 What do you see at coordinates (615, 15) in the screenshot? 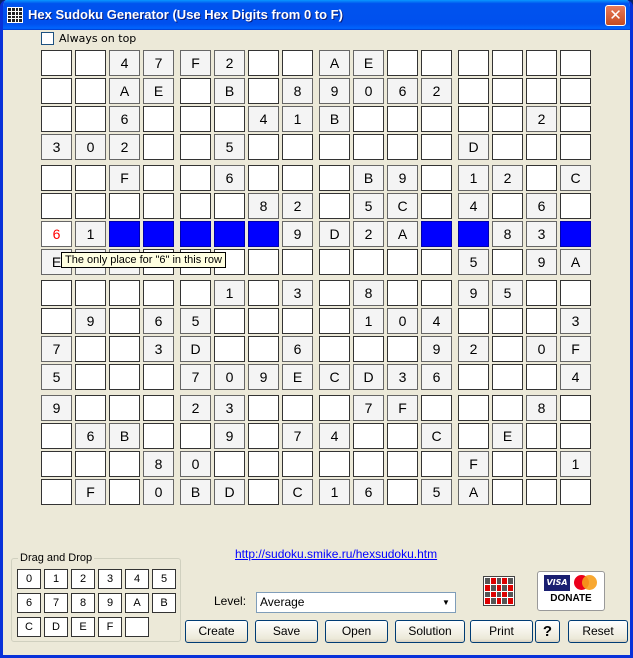
I see `close-button: ✕` at bounding box center [615, 15].